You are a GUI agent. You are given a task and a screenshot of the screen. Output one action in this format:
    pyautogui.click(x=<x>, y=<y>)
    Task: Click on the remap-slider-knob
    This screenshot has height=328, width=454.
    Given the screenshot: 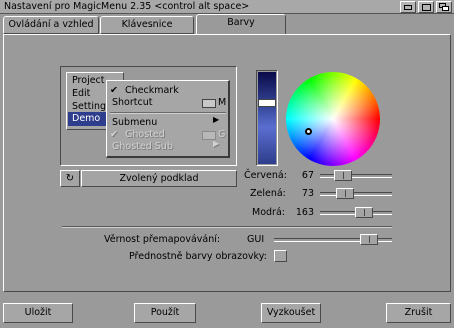 What is the action you would take?
    pyautogui.click(x=369, y=239)
    